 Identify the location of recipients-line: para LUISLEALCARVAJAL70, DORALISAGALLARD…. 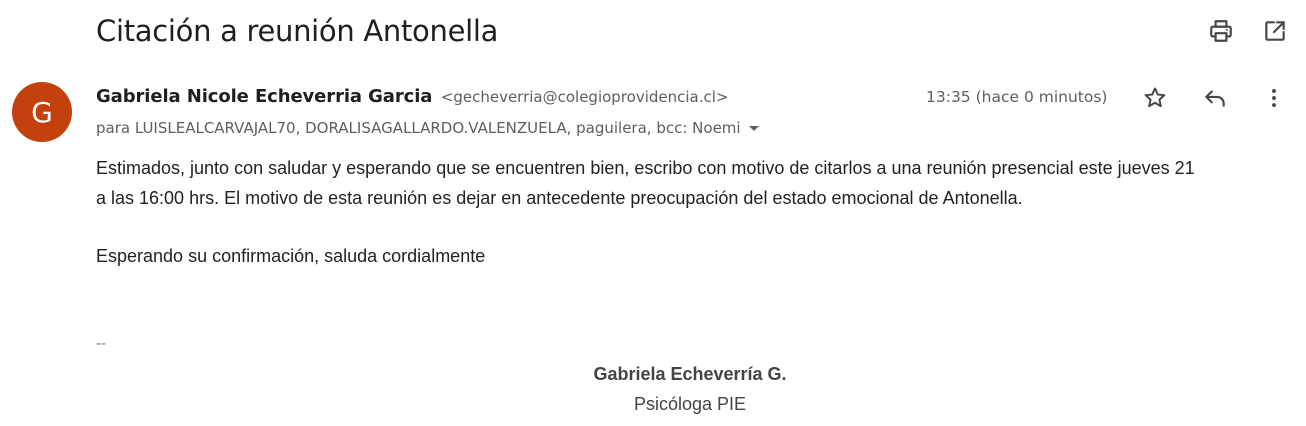
(427, 128).